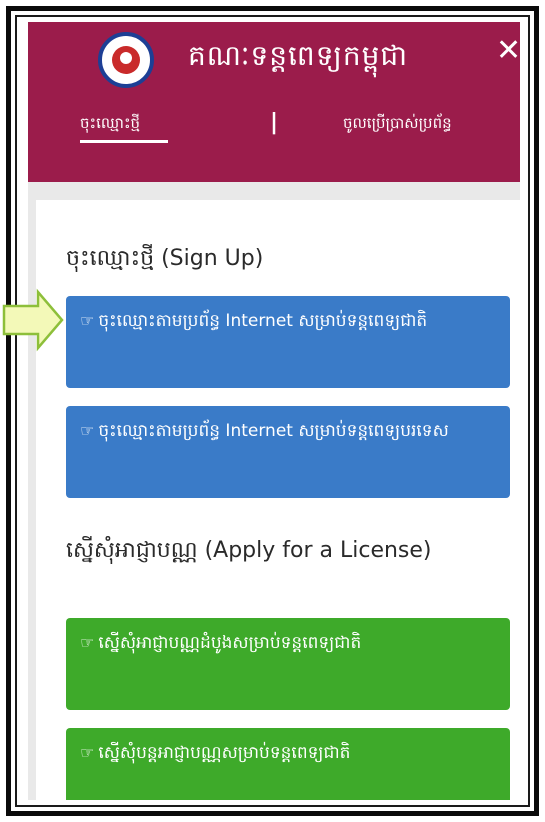 This screenshot has height=822, width=545. Describe the element at coordinates (508, 51) in the screenshot. I see `close-icon: ✕` at that location.